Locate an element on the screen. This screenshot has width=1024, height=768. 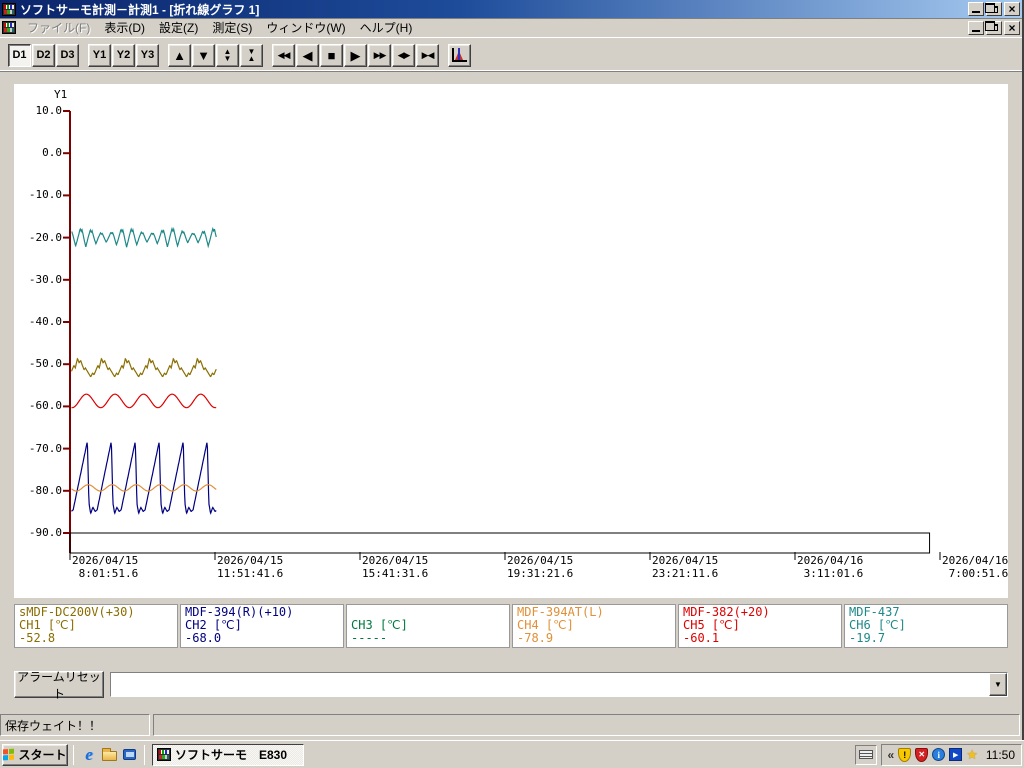
scroll-right-icon: ▶ is located at coordinates (355, 55).